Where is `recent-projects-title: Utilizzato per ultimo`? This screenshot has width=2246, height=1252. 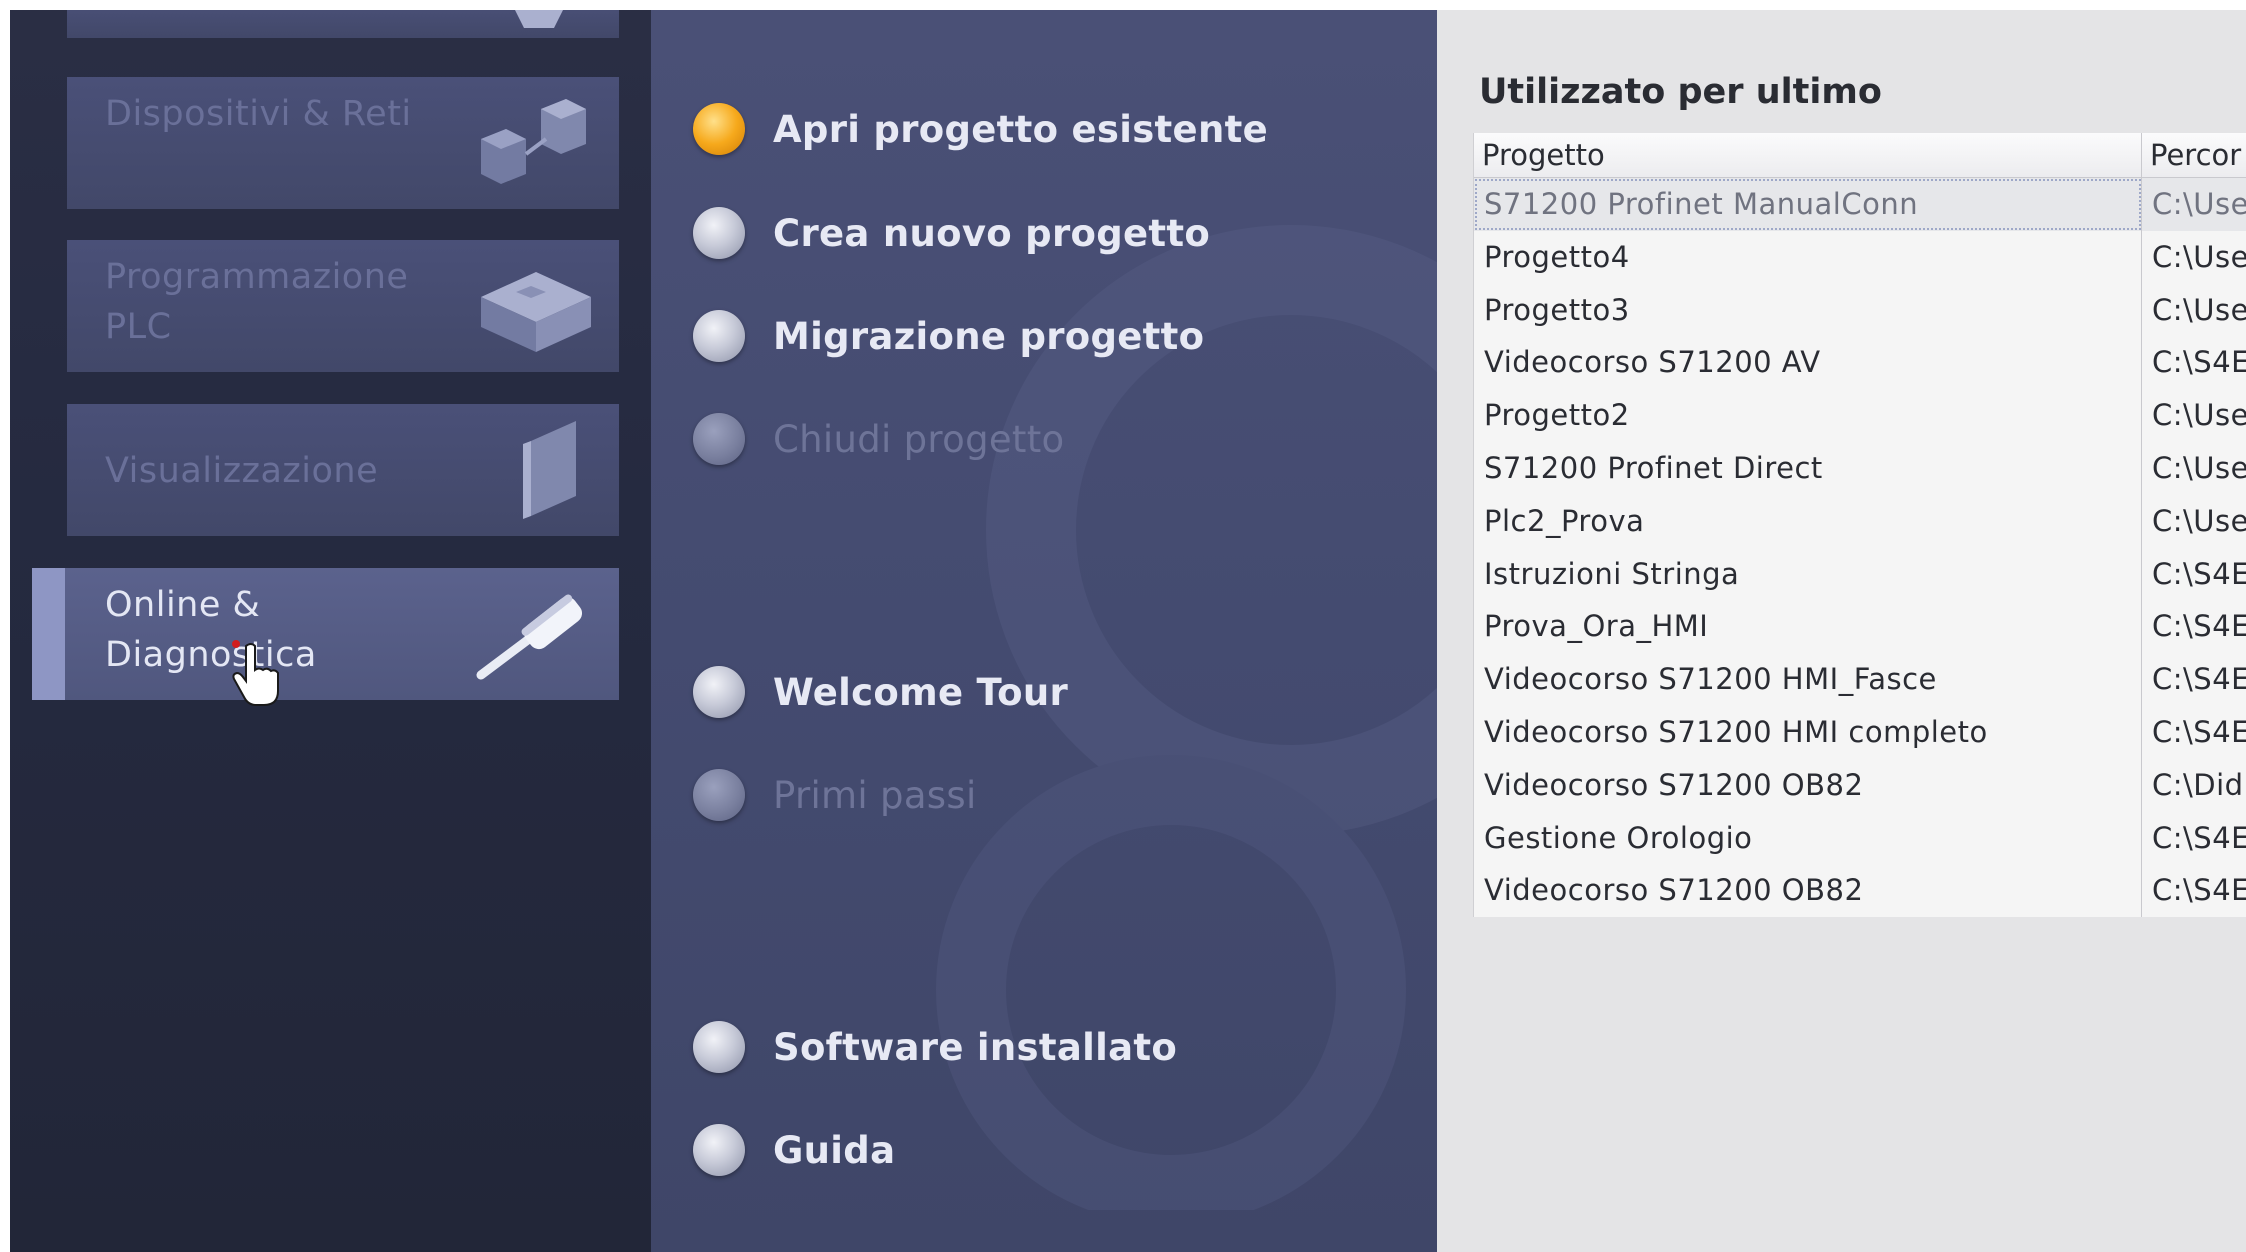
recent-projects-title: Utilizzato per ultimo is located at coordinates (1680, 92).